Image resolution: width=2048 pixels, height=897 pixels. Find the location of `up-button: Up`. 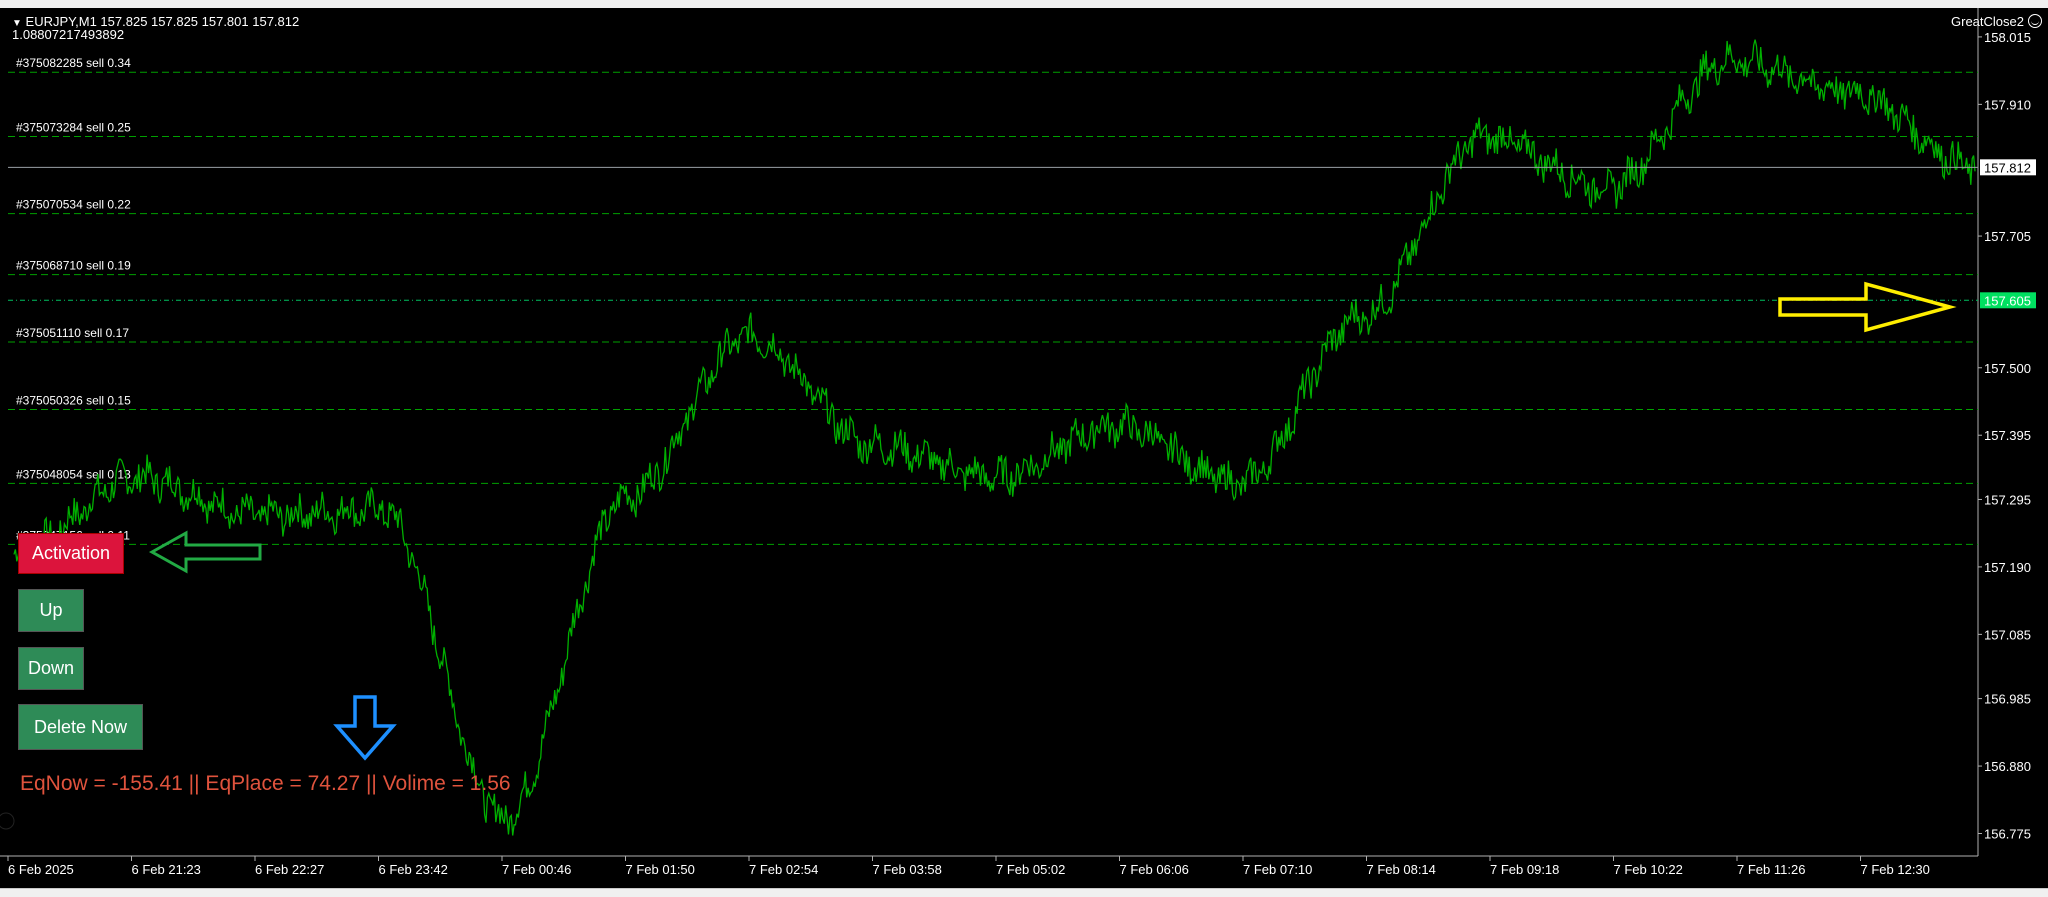

up-button: Up is located at coordinates (51, 610).